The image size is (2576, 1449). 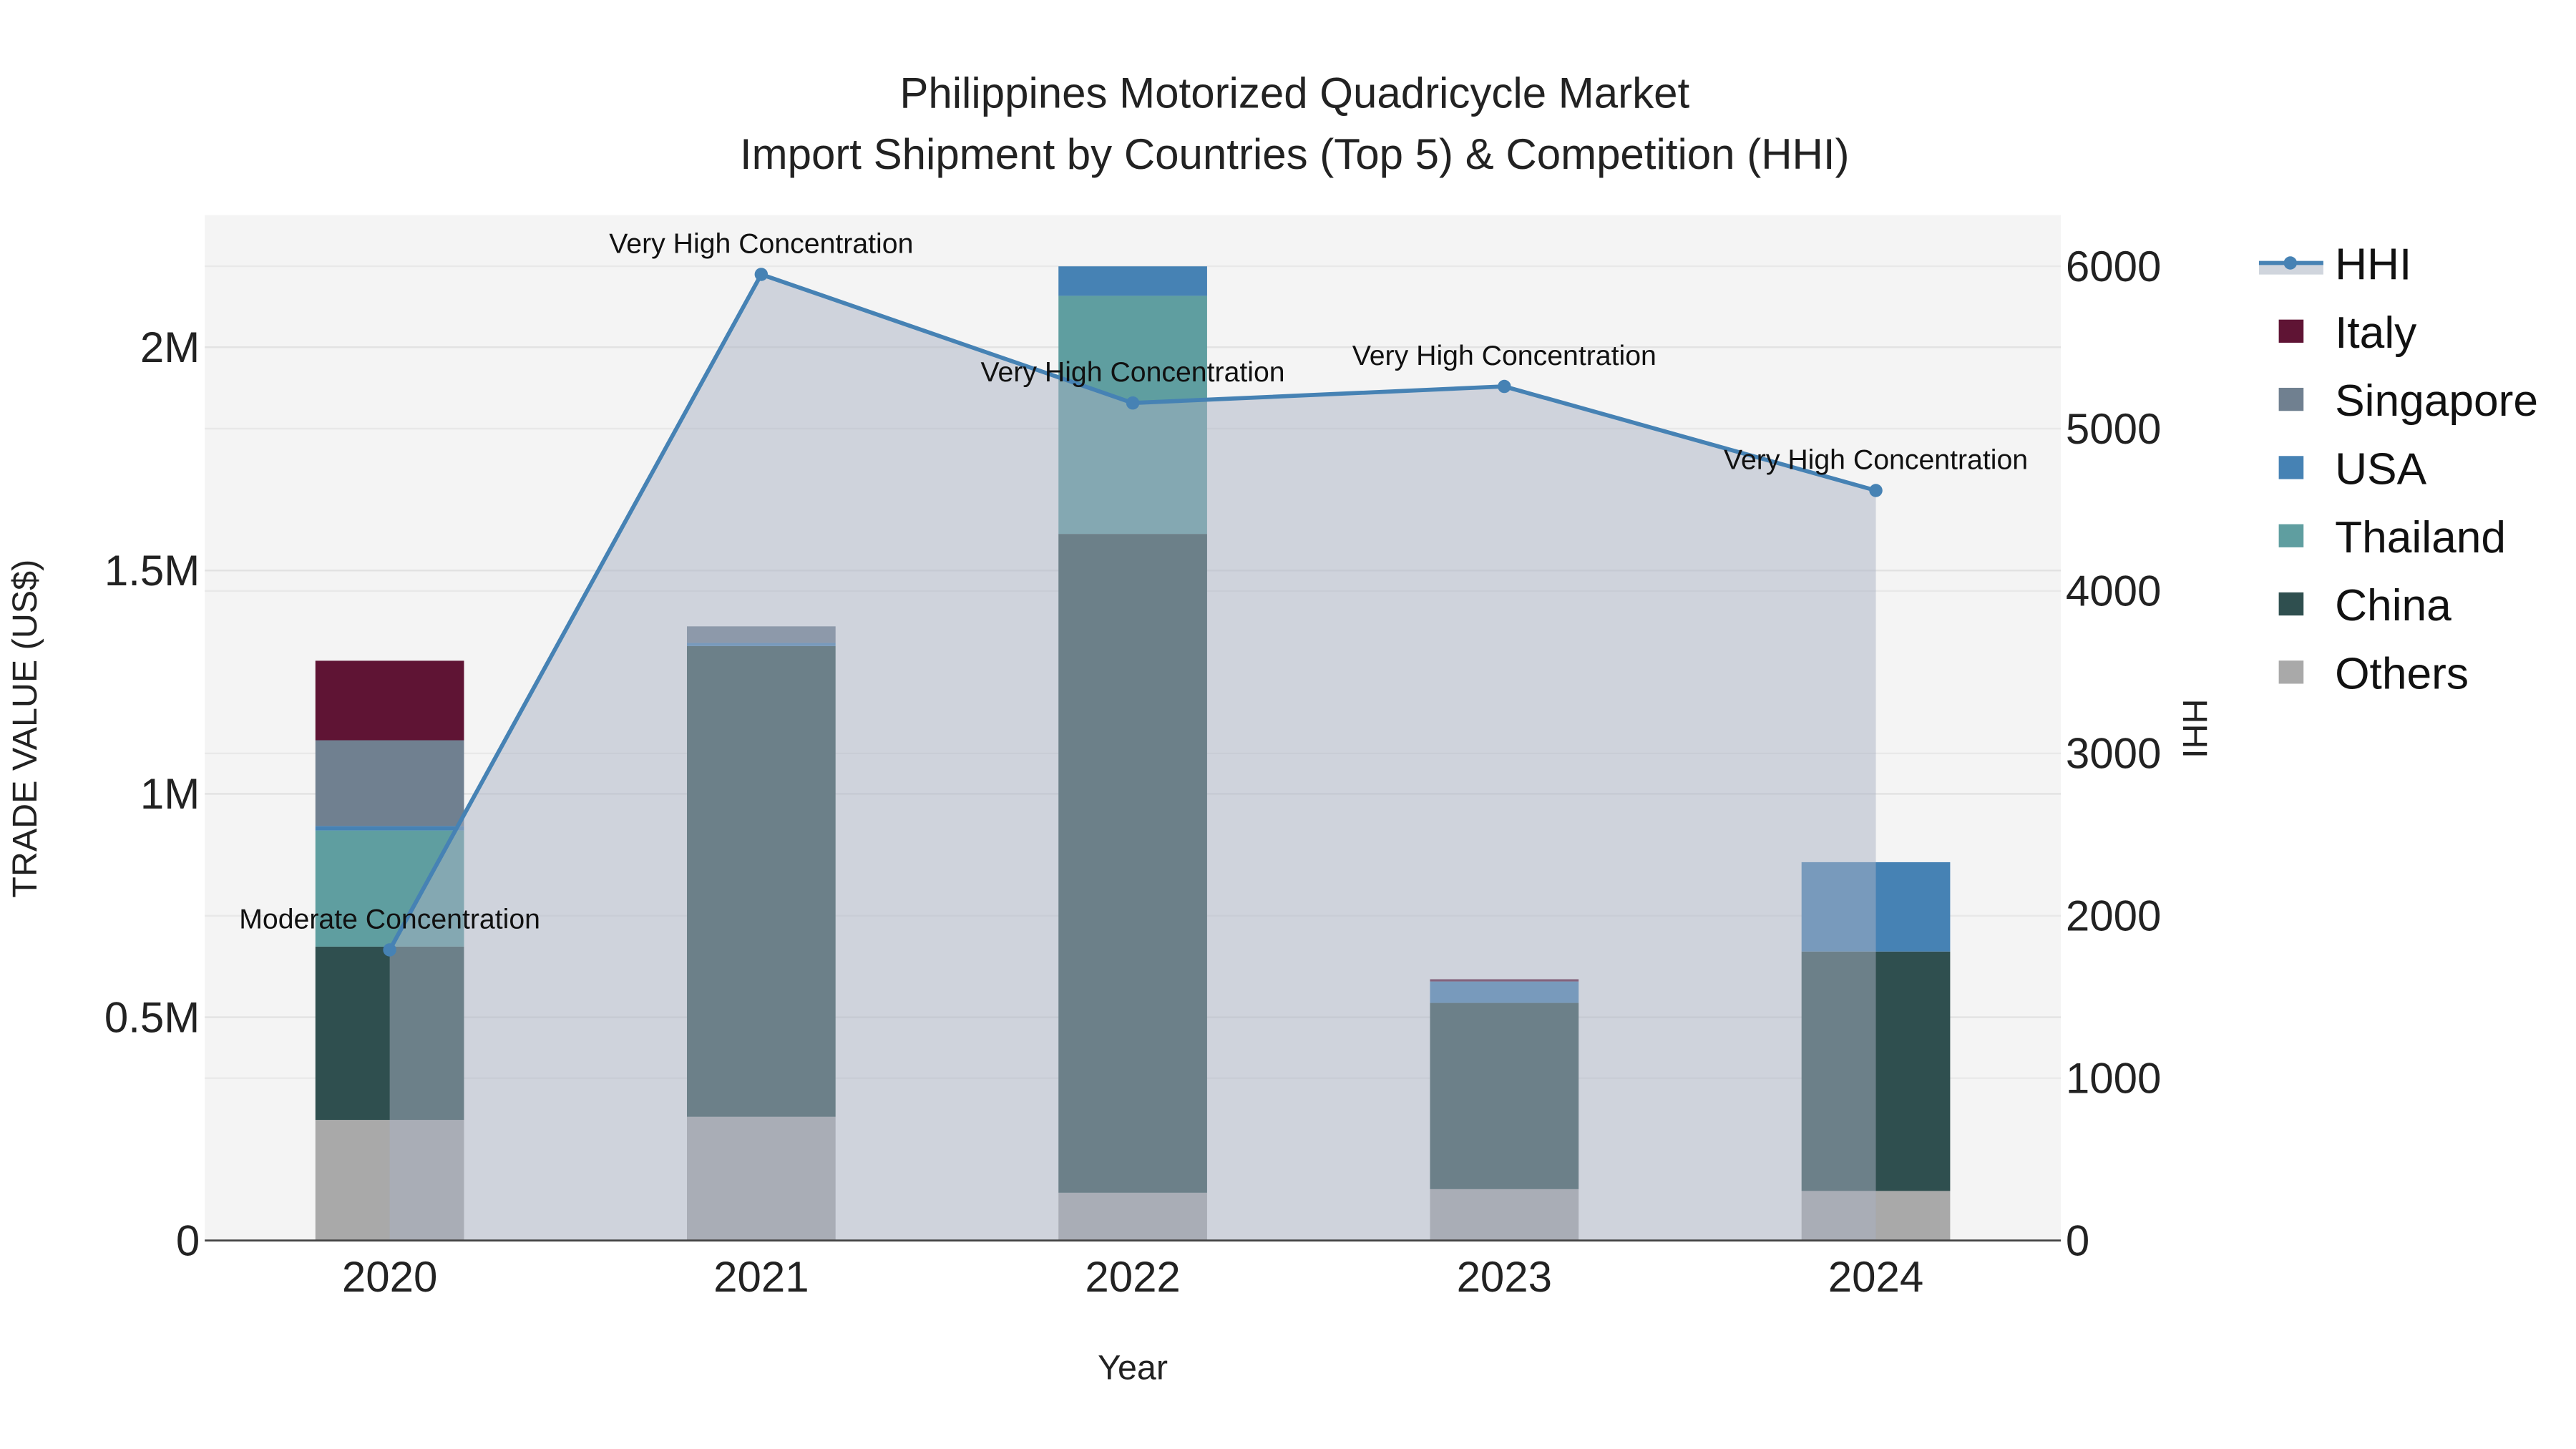 I want to click on x-tick-label: 2024, so click(x=1875, y=1277).